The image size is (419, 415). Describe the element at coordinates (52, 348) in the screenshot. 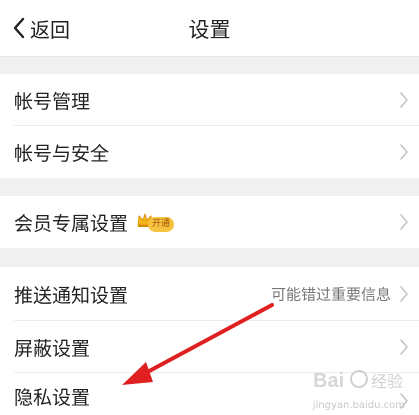

I see `settings-item-label: 屏蔽设置` at that location.